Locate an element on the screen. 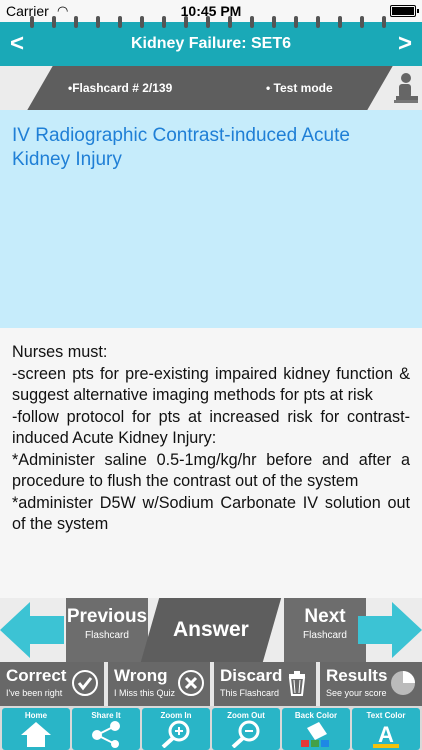  nav-next-button: > is located at coordinates (405, 44).